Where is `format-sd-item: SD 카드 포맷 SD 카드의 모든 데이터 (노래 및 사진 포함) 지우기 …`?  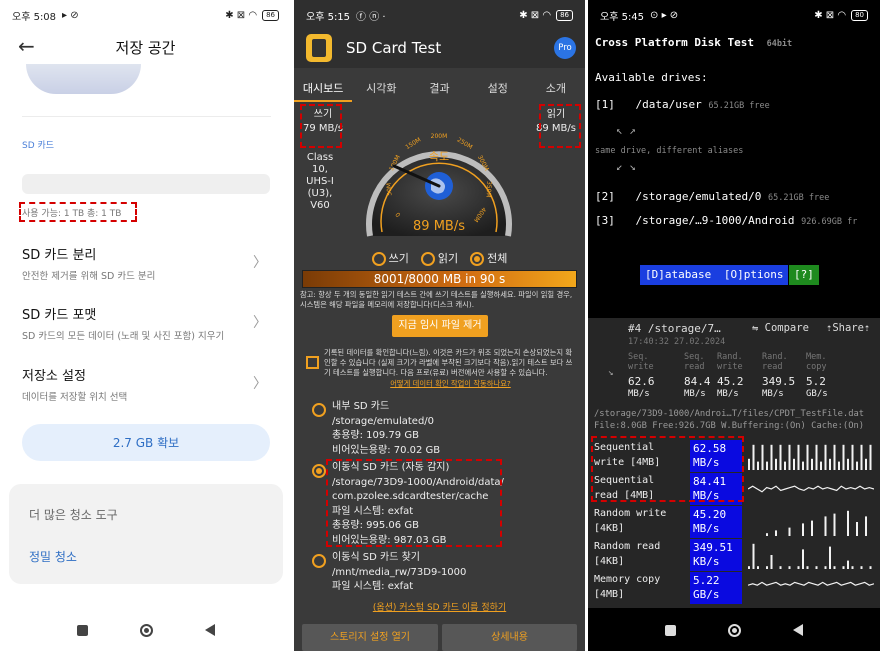
format-sd-item: SD 카드 포맷 SD 카드의 모든 데이터 (노래 및 사진 포함) 지우기 … is located at coordinates (146, 323).